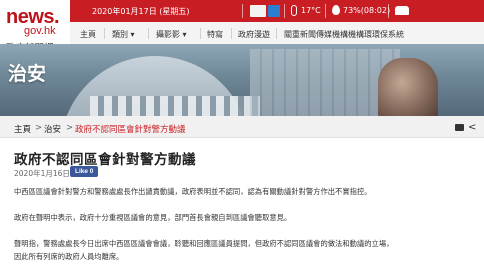  Describe the element at coordinates (215, 34) in the screenshot. I see `nav-item-features: 特寫` at that location.